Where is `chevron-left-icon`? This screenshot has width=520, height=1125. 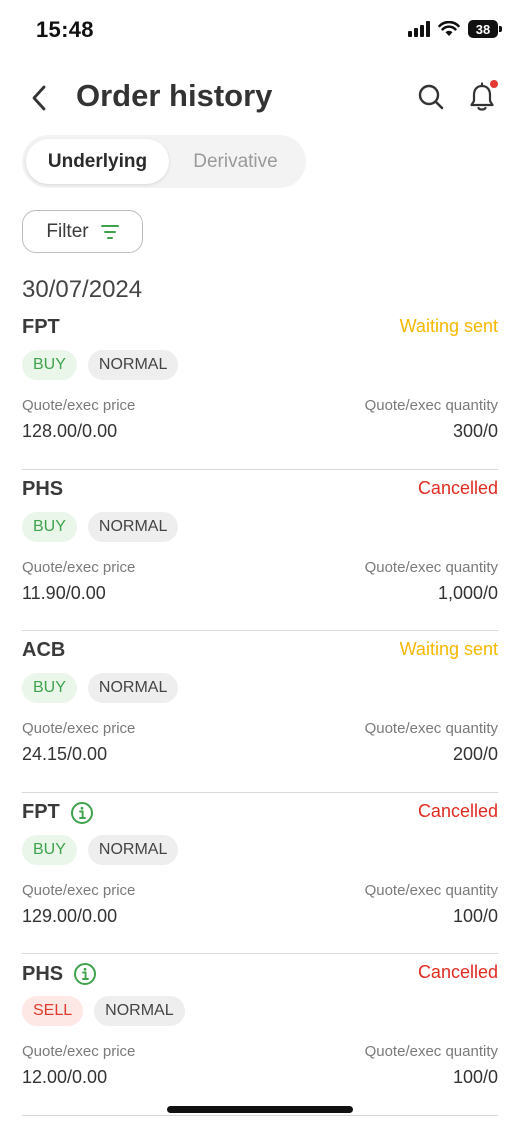
chevron-left-icon is located at coordinates (39, 98).